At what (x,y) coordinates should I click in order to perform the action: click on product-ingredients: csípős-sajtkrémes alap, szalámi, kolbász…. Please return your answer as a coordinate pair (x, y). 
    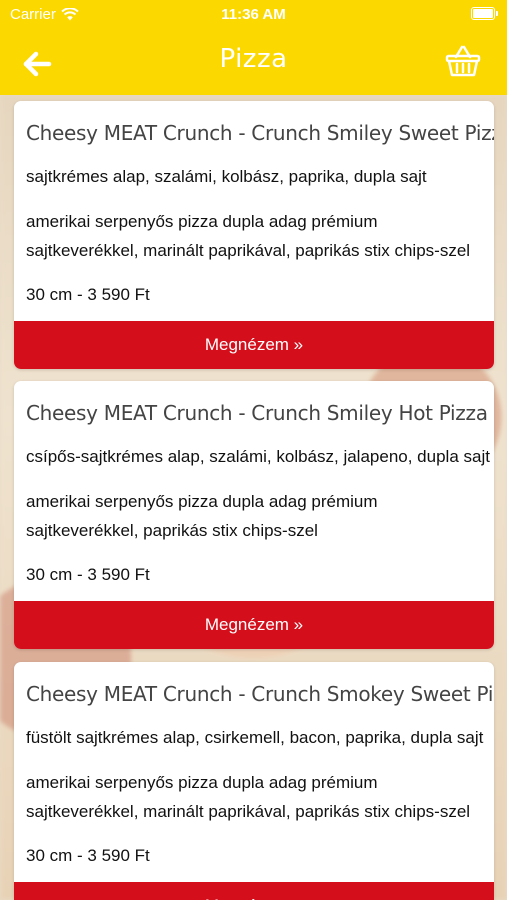
    Looking at the image, I should click on (258, 456).